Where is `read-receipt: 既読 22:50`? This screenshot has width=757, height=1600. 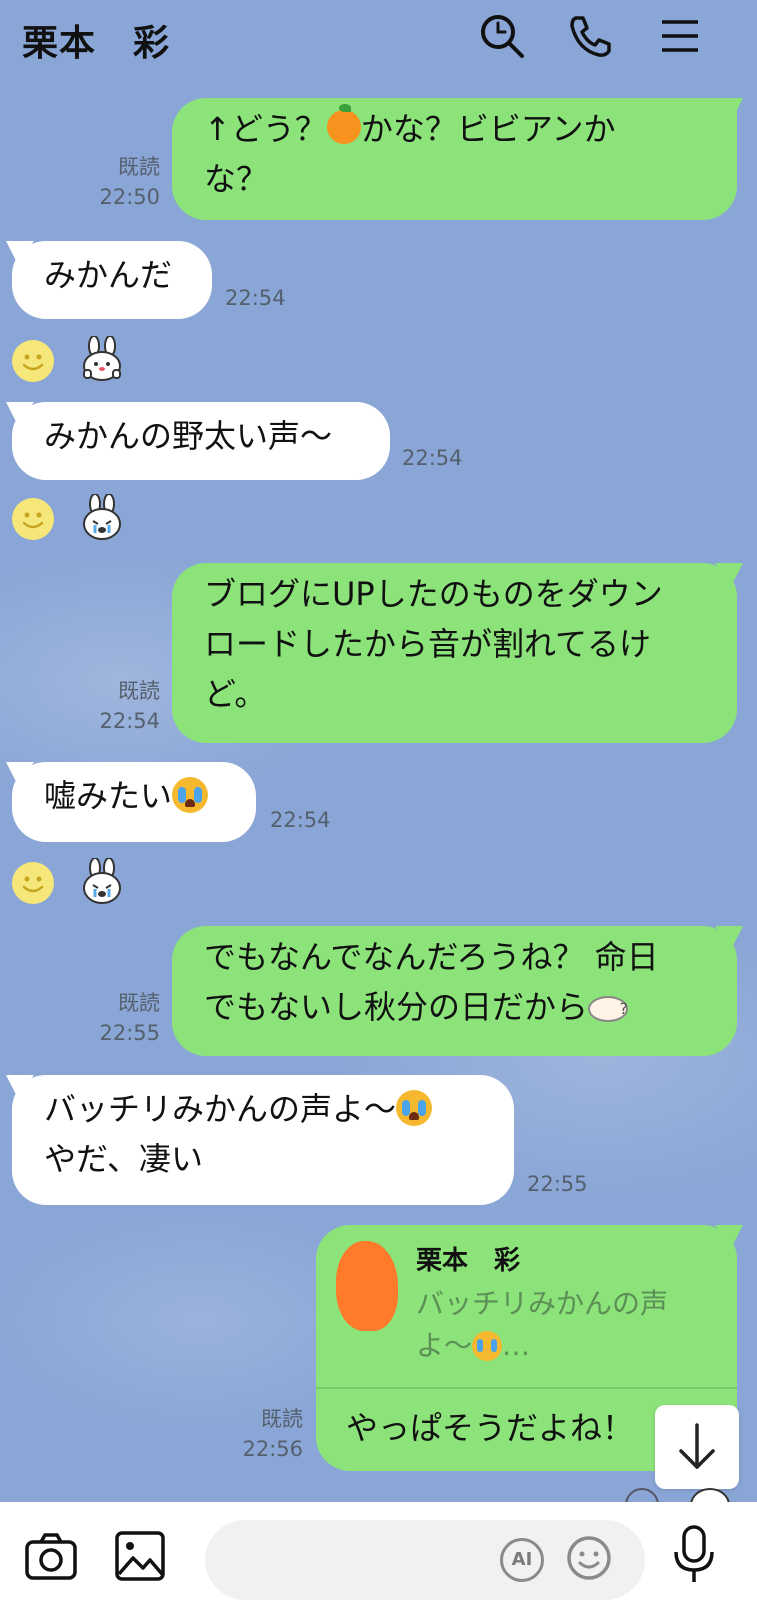 read-receipt: 既読 22:50 is located at coordinates (129, 182).